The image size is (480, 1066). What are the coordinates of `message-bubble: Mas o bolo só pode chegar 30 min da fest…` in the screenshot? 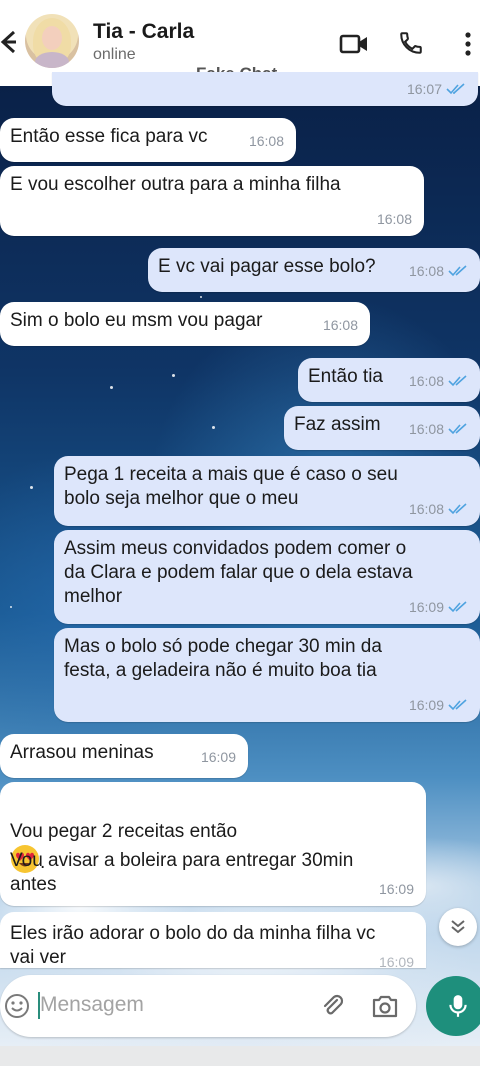 It's located at (267, 675).